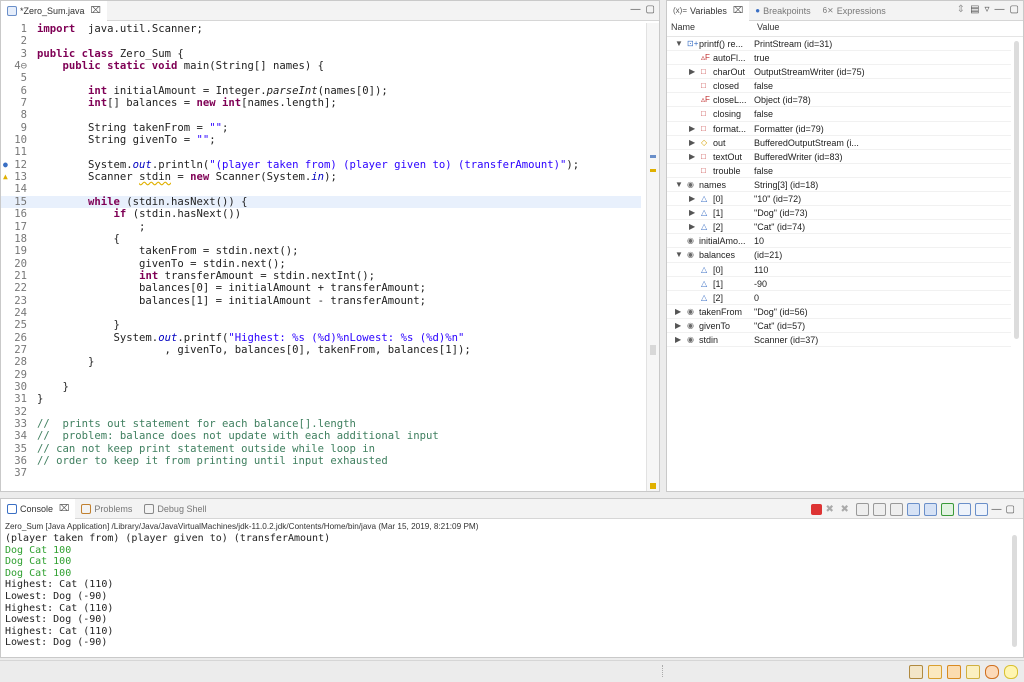 The width and height of the screenshot is (1024, 682). What do you see at coordinates (839, 213) in the screenshot?
I see `variable-row: ▶ △ [1] "Dog" (id=73)` at bounding box center [839, 213].